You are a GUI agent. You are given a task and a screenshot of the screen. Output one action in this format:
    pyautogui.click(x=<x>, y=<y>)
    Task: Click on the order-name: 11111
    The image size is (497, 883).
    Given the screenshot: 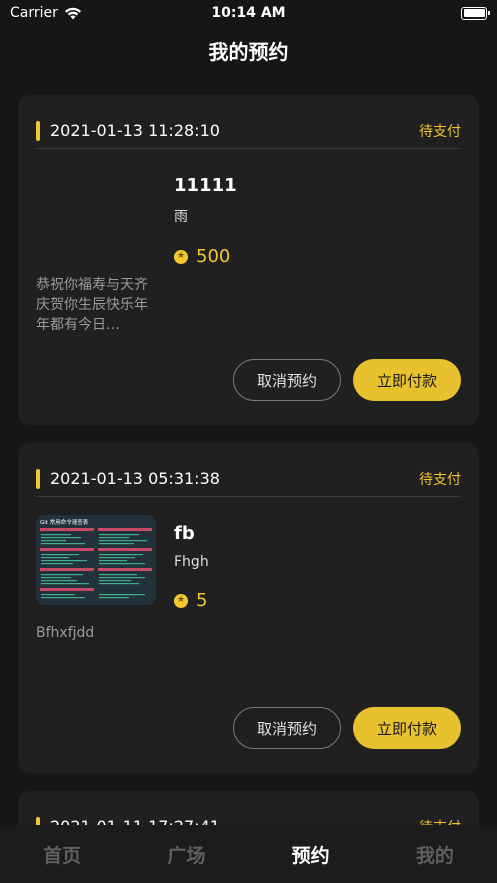 What is the action you would take?
    pyautogui.click(x=205, y=185)
    